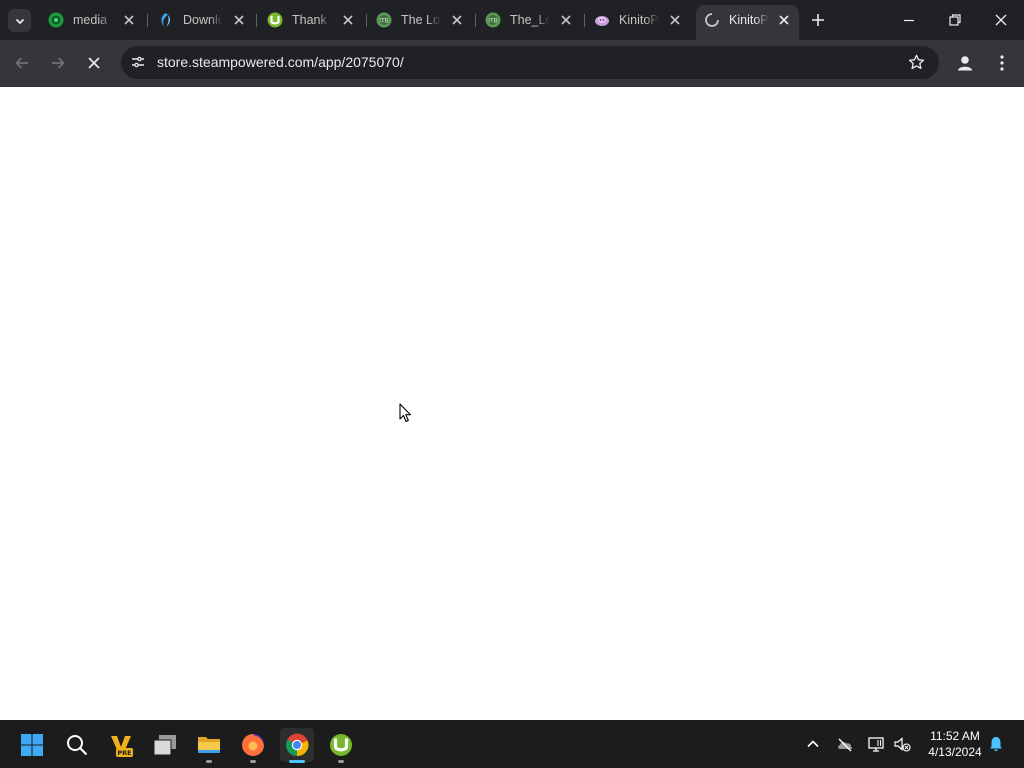  I want to click on browser-tab: ITB The_Lo, so click(529, 20).